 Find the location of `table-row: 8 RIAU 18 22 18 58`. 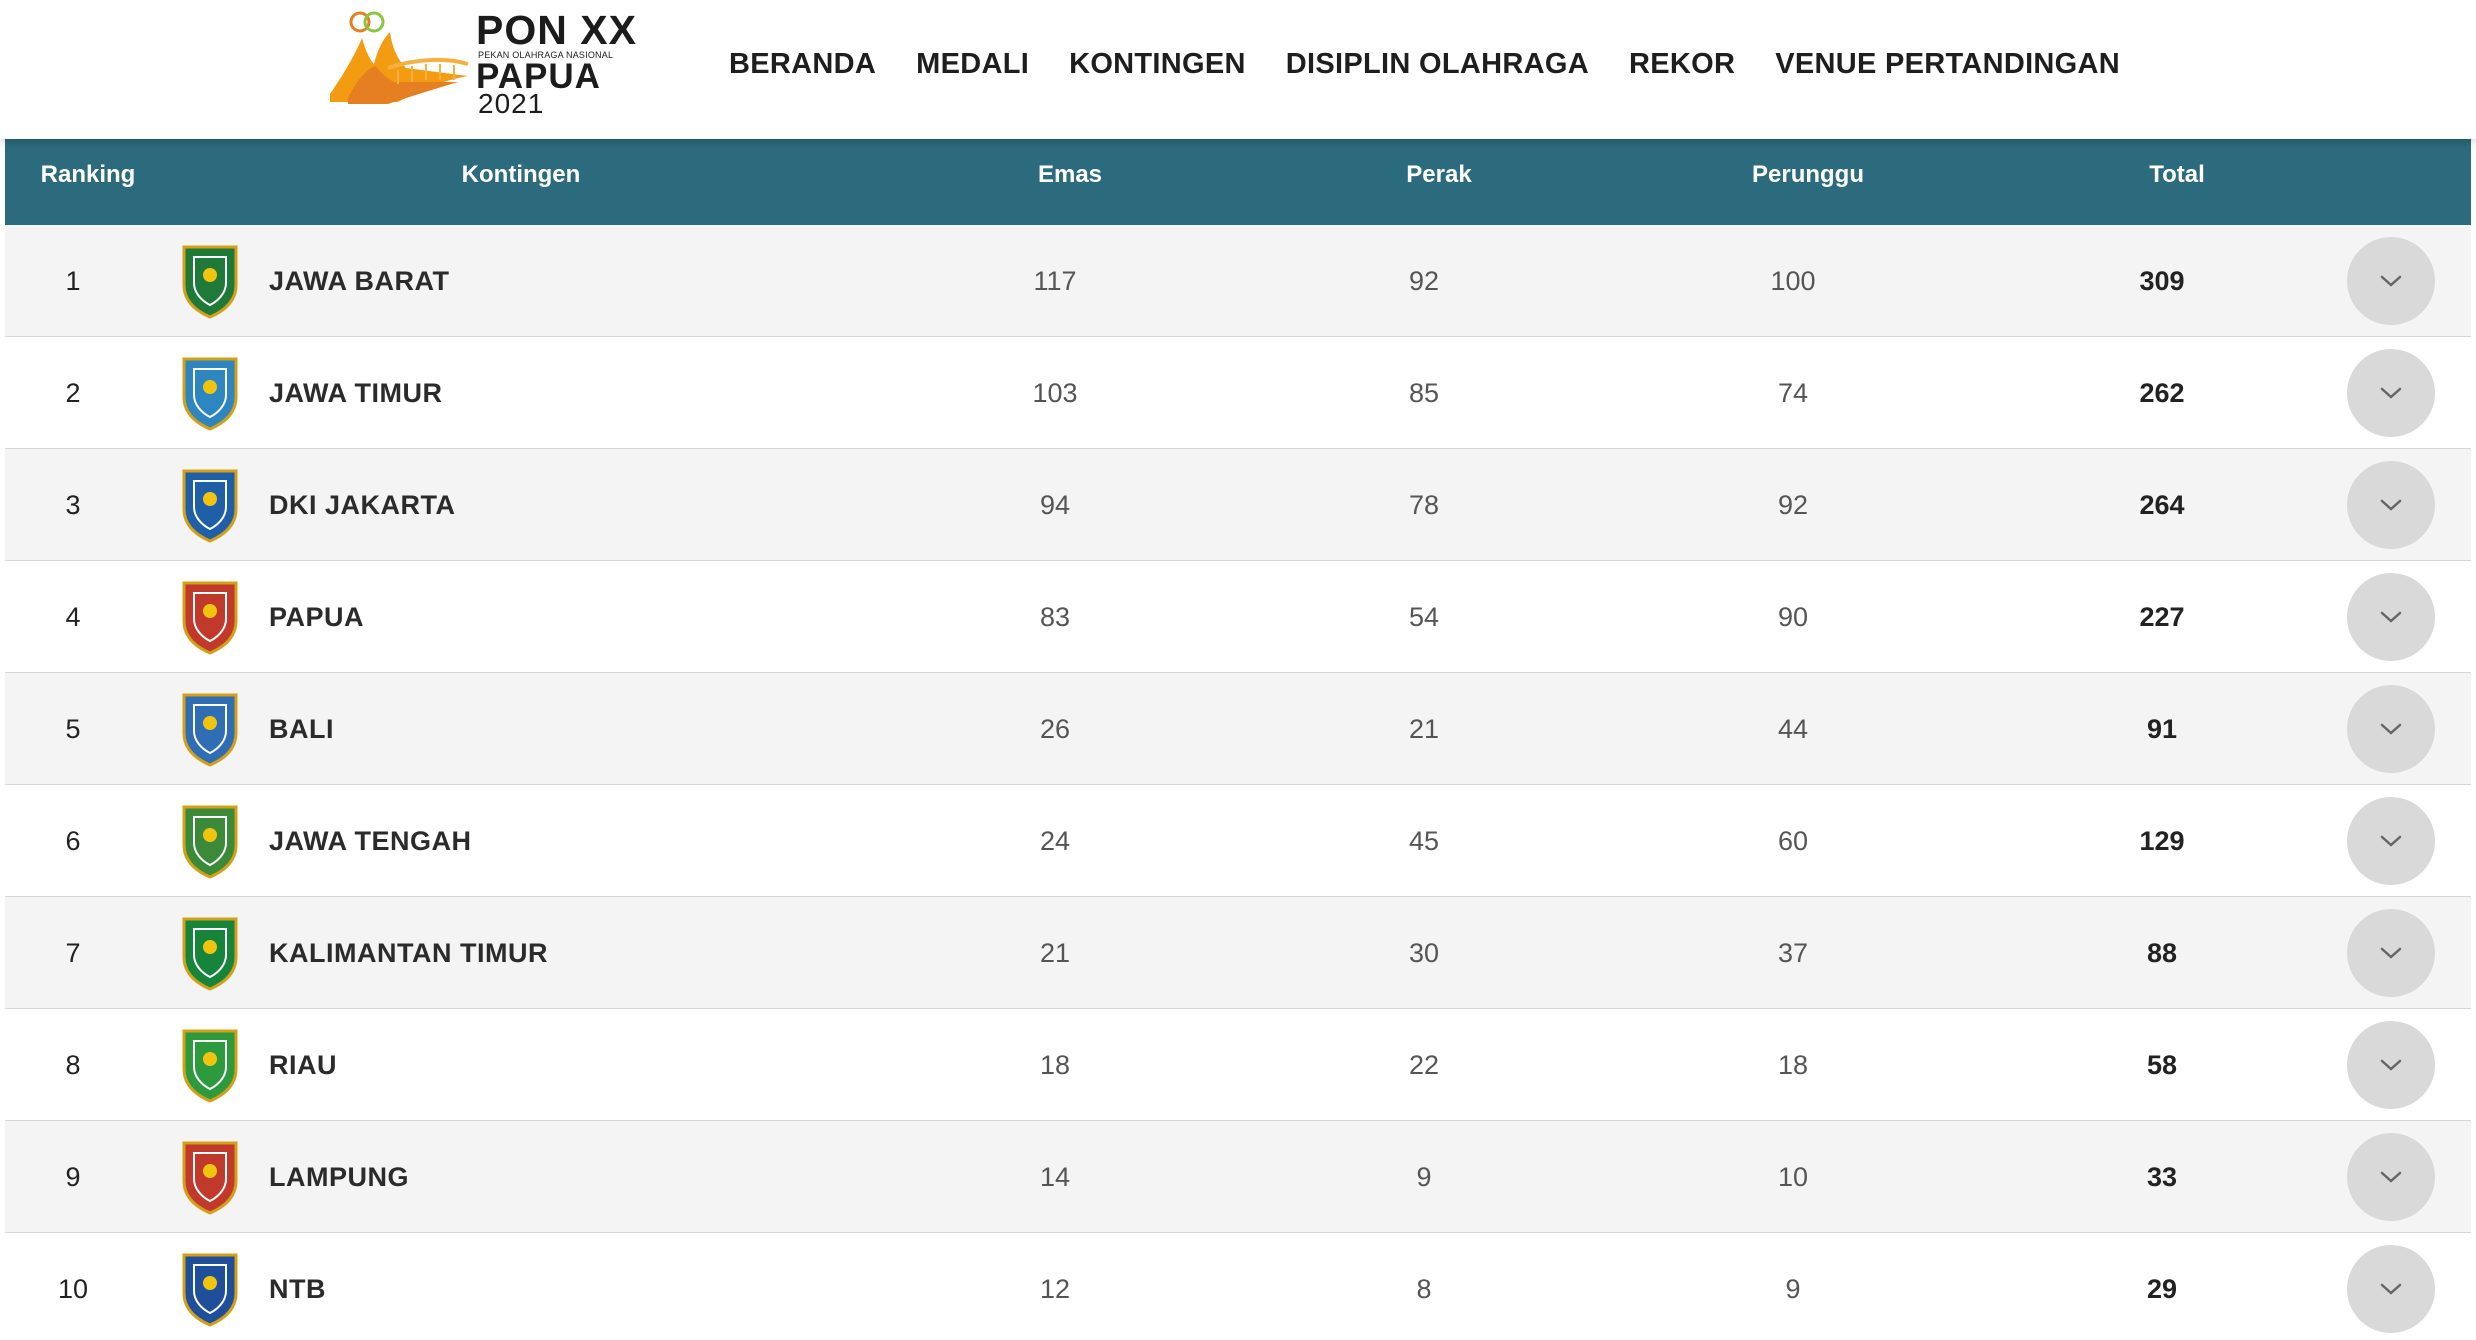

table-row: 8 RIAU 18 22 18 58 is located at coordinates (1238, 1065).